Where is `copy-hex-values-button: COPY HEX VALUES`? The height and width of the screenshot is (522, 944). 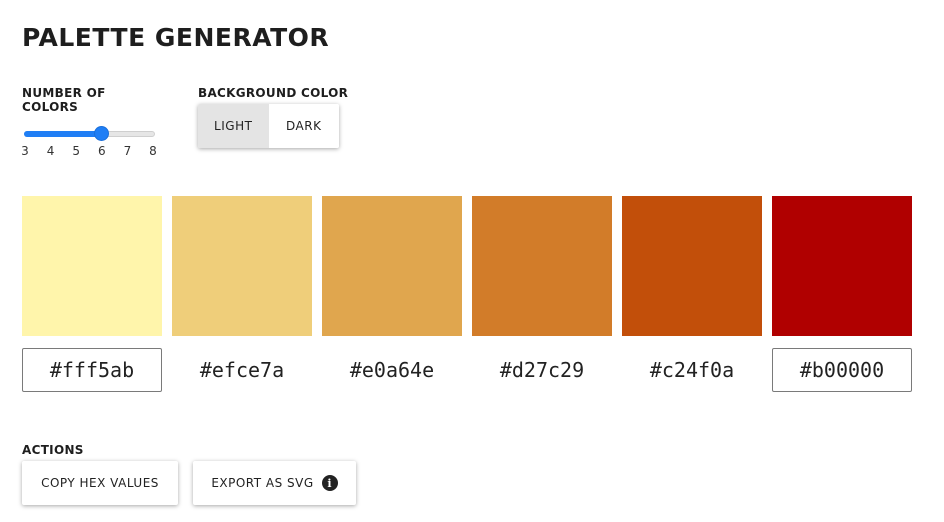 copy-hex-values-button: COPY HEX VALUES is located at coordinates (100, 483).